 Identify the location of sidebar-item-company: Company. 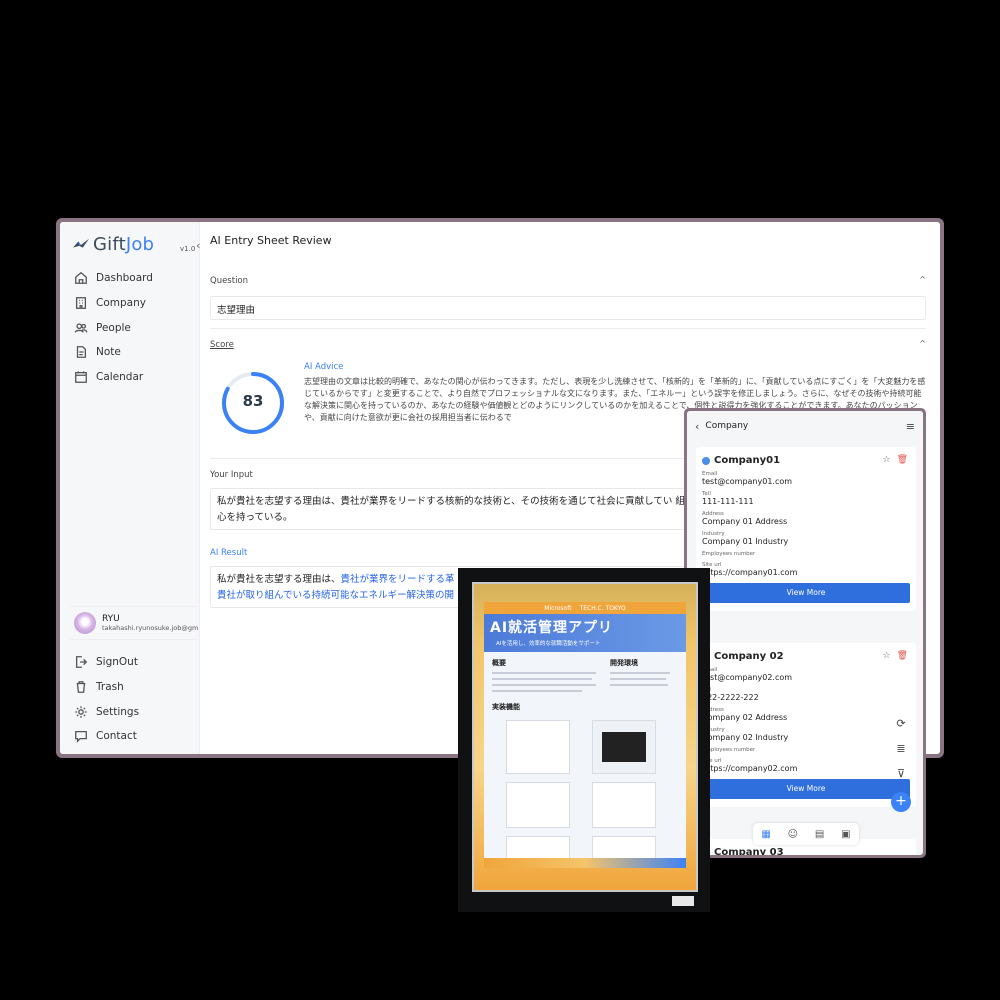
(113, 303).